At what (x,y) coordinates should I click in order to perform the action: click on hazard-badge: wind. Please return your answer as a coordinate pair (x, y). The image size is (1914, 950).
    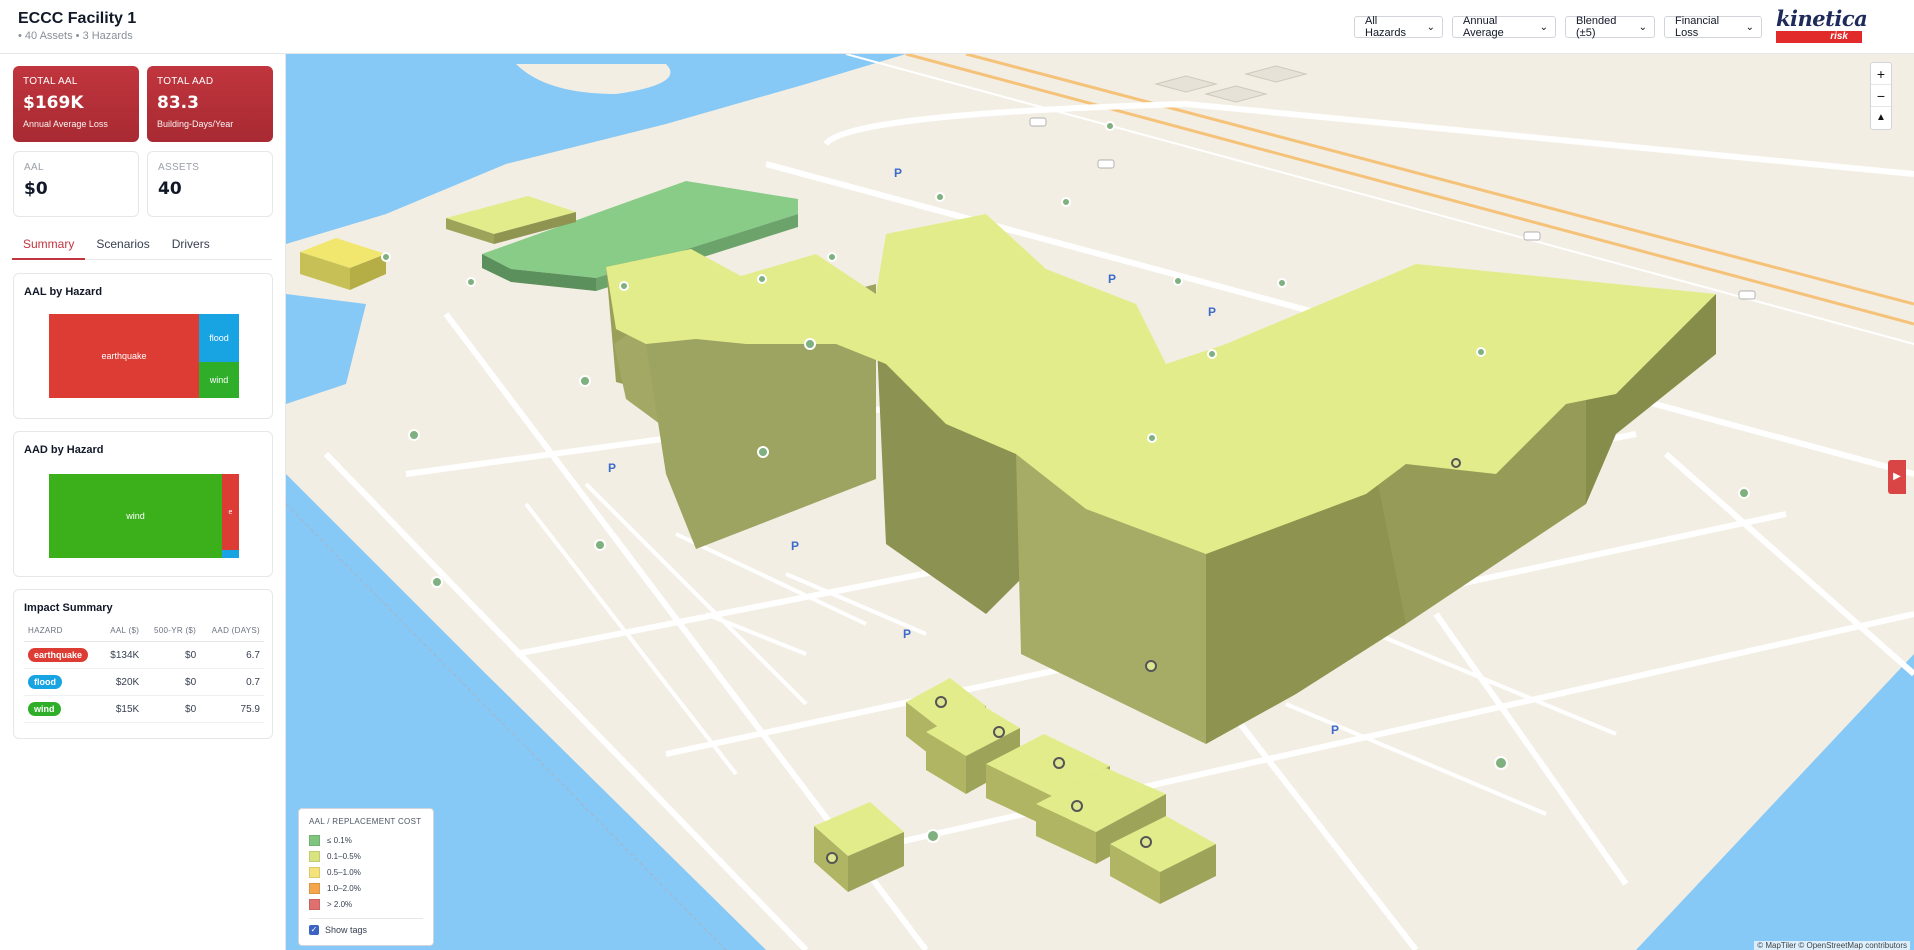
    Looking at the image, I should click on (44, 709).